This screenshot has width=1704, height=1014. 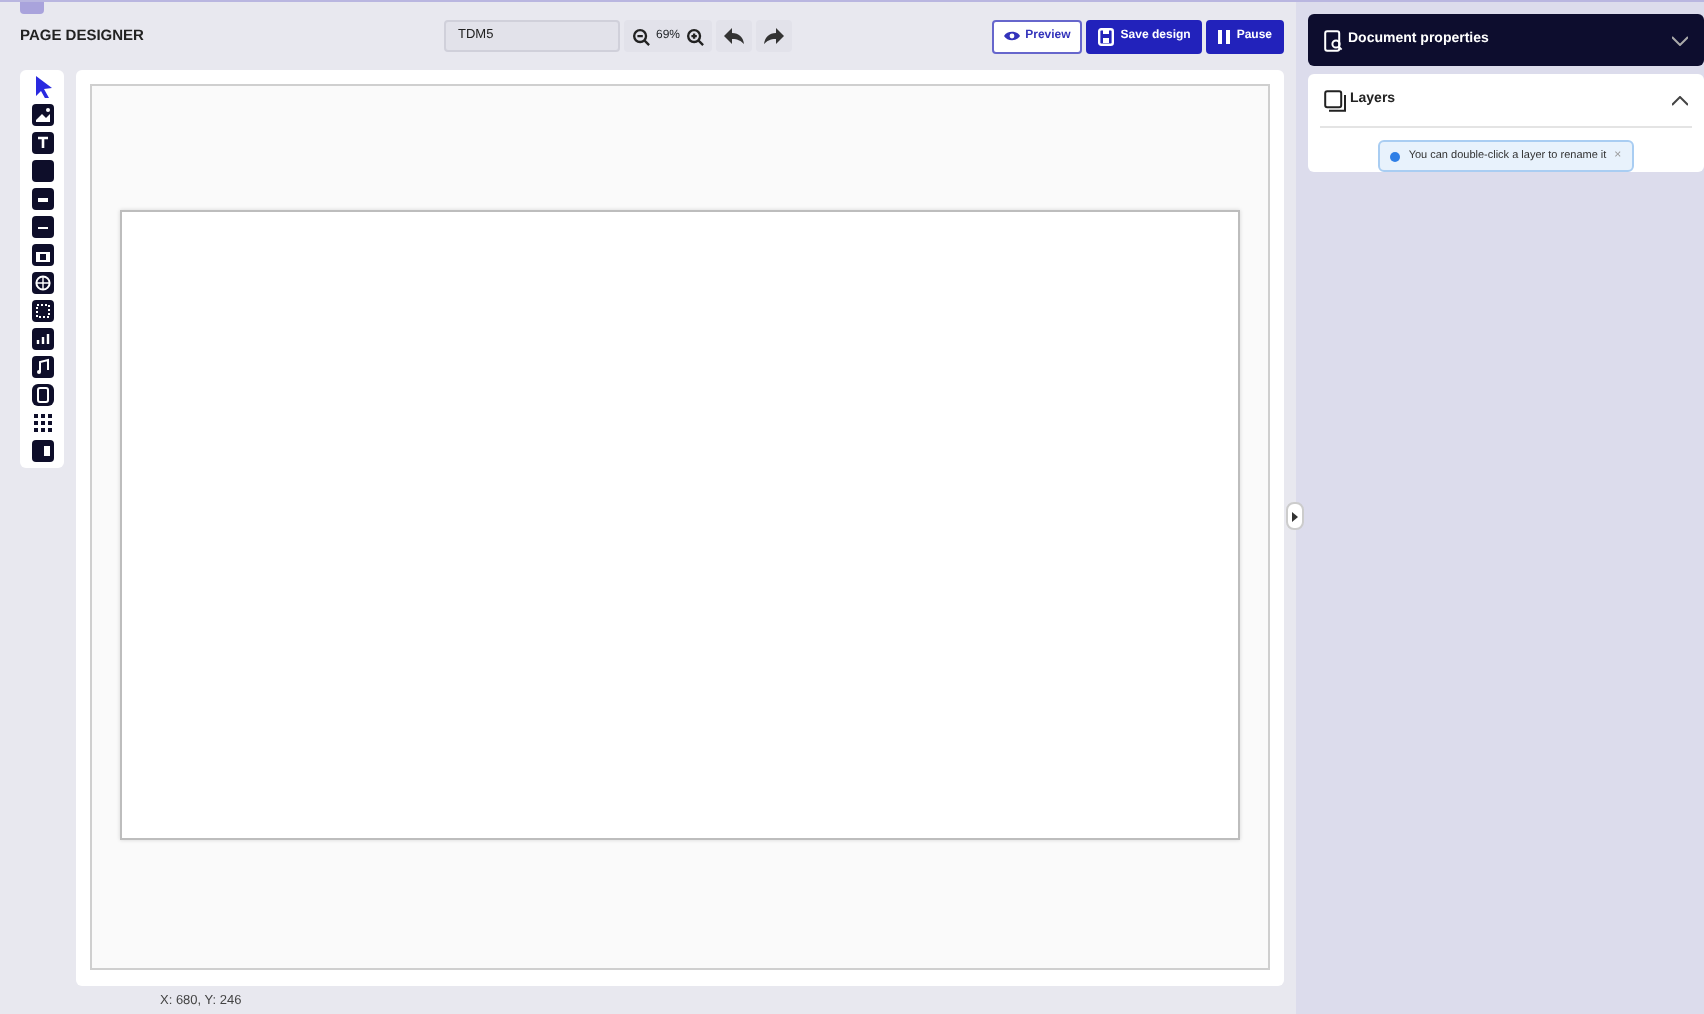 What do you see at coordinates (42, 255) in the screenshot?
I see `calendar-icon` at bounding box center [42, 255].